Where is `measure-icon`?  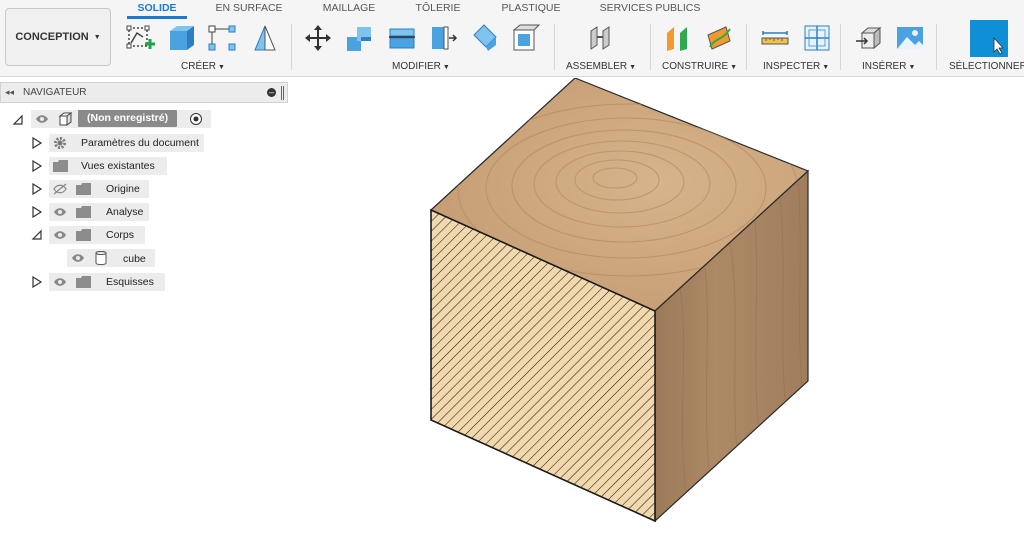
measure-icon is located at coordinates (775, 38).